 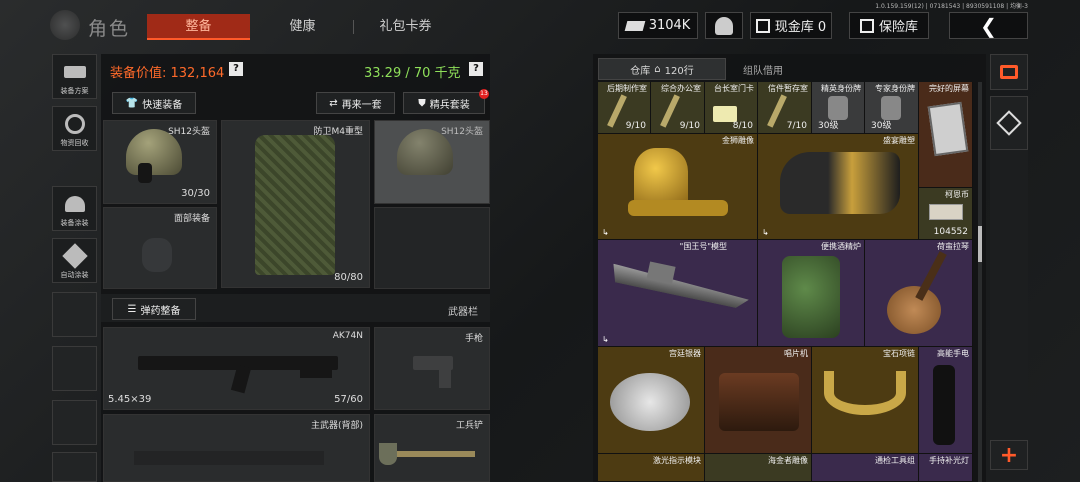 What do you see at coordinates (145, 173) in the screenshot?
I see `headset-icon` at bounding box center [145, 173].